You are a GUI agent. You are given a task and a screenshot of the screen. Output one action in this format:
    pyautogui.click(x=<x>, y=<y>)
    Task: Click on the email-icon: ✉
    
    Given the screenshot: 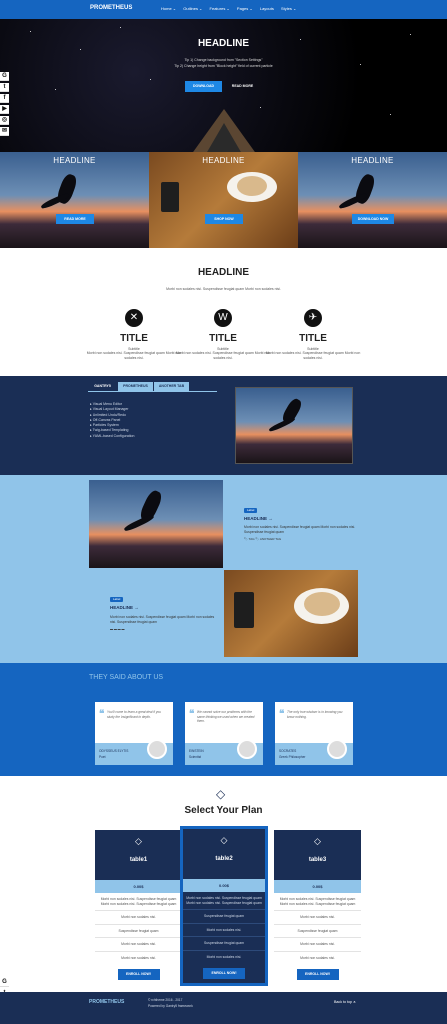 What is the action you would take?
    pyautogui.click(x=4, y=131)
    